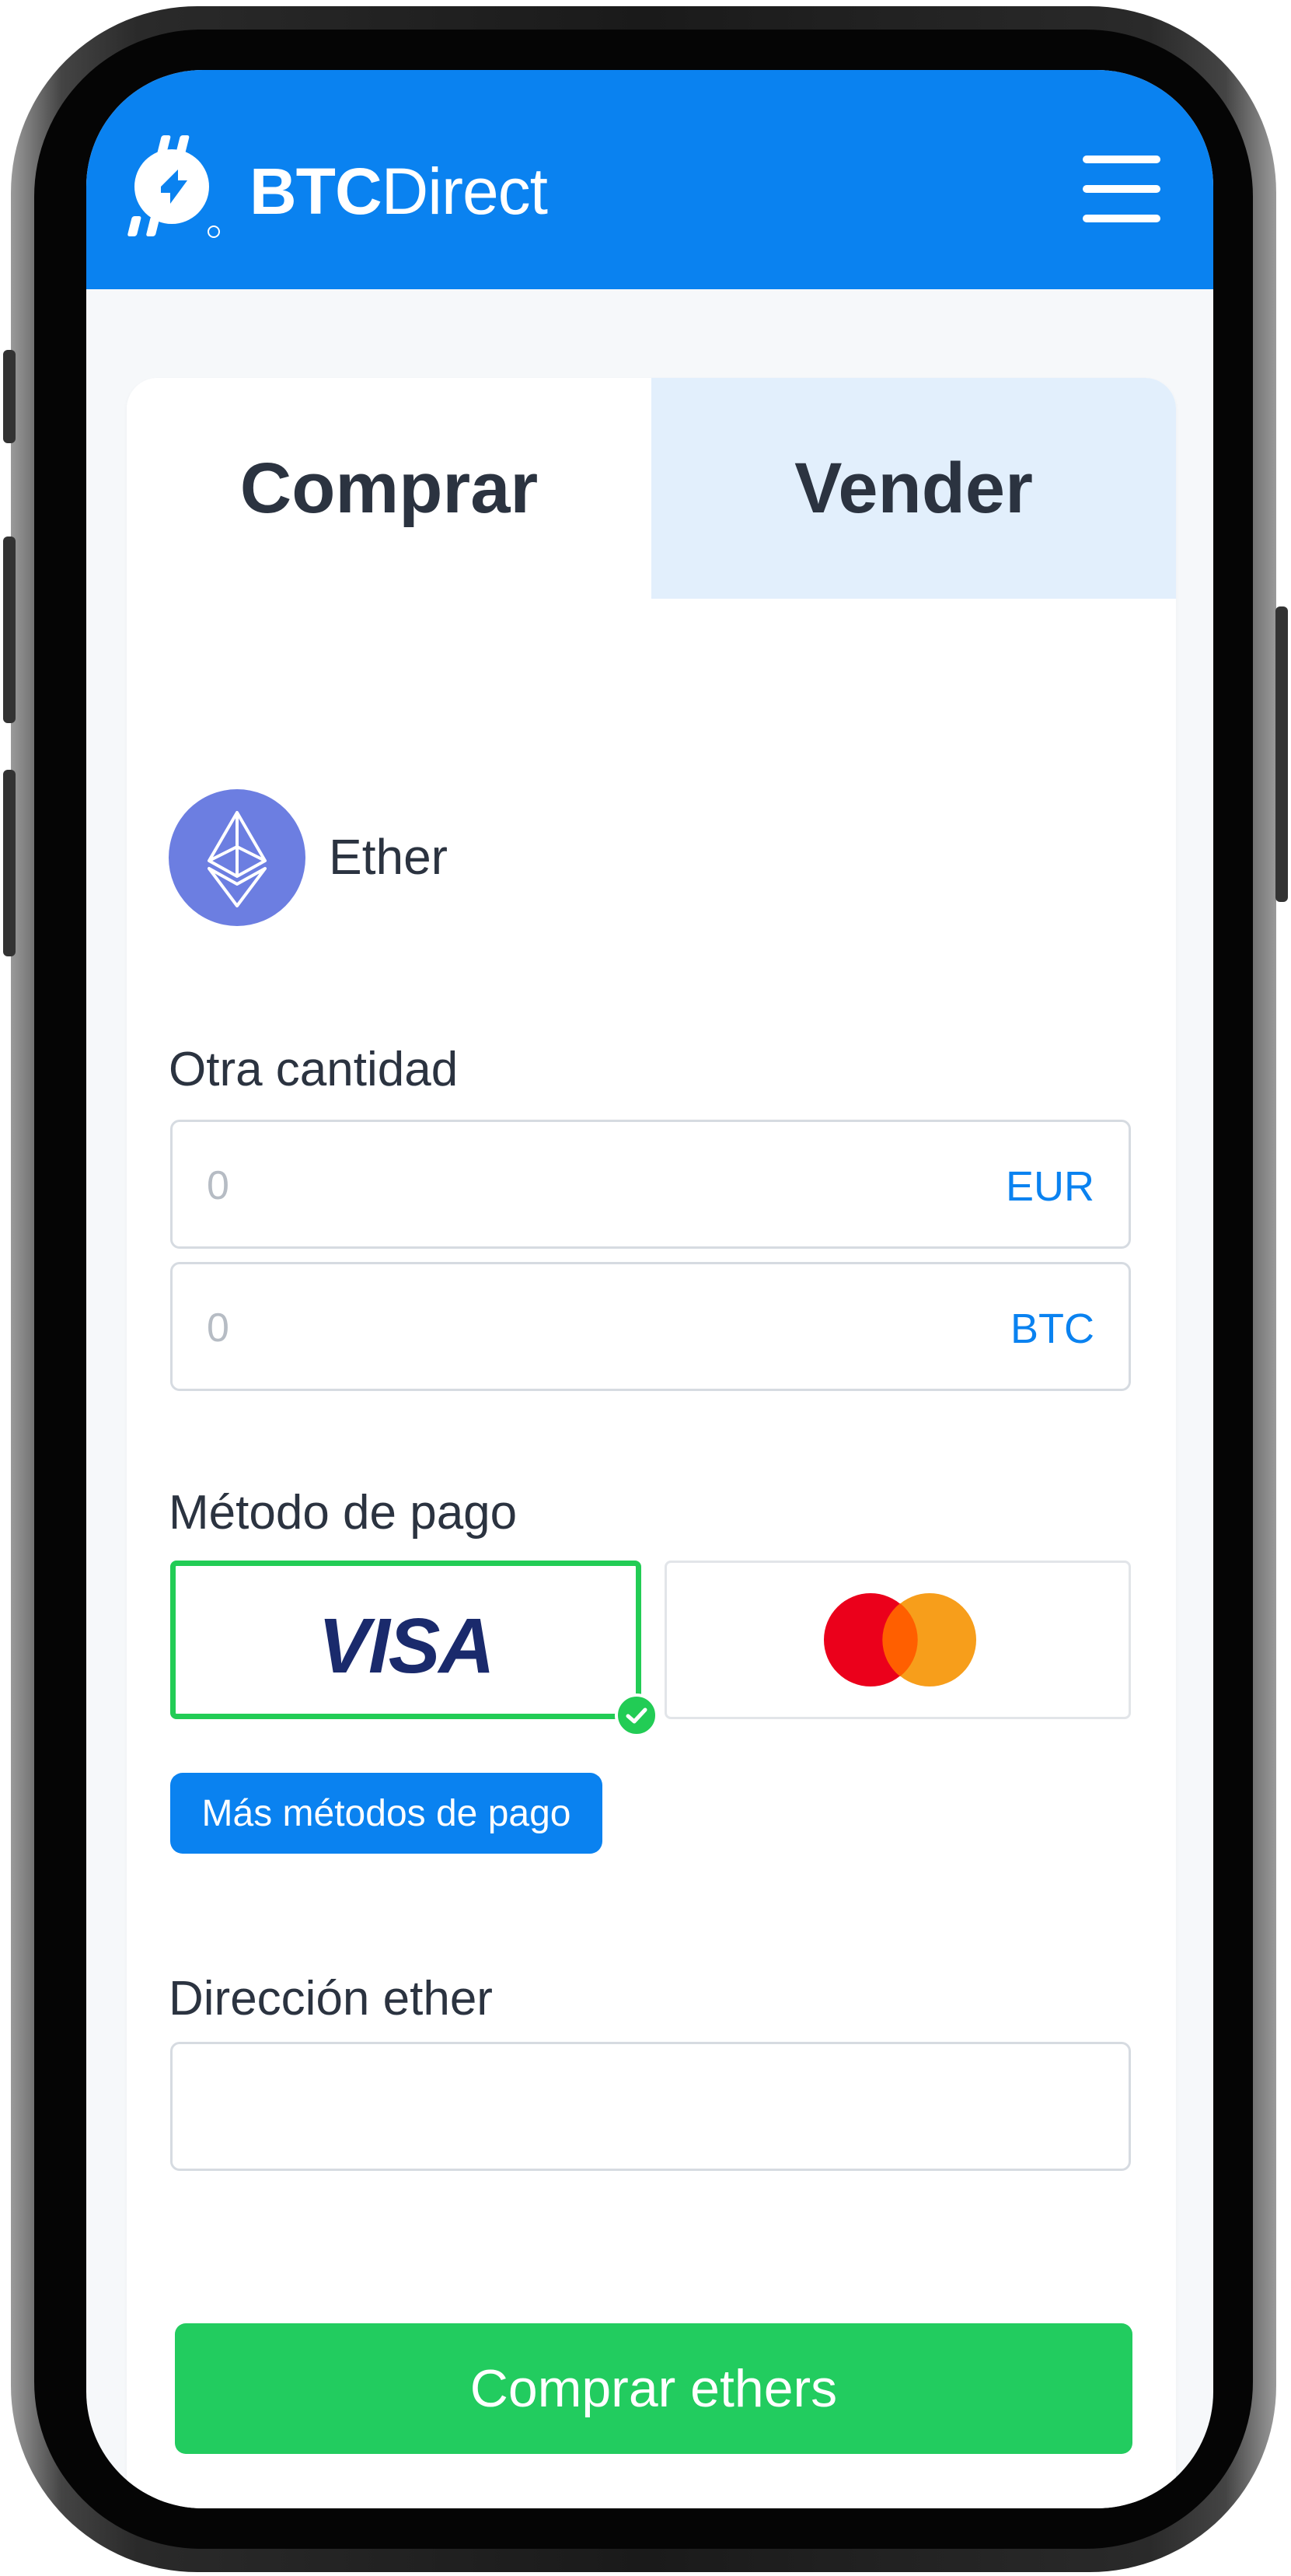  I want to click on phone-volume-down, so click(10, 863).